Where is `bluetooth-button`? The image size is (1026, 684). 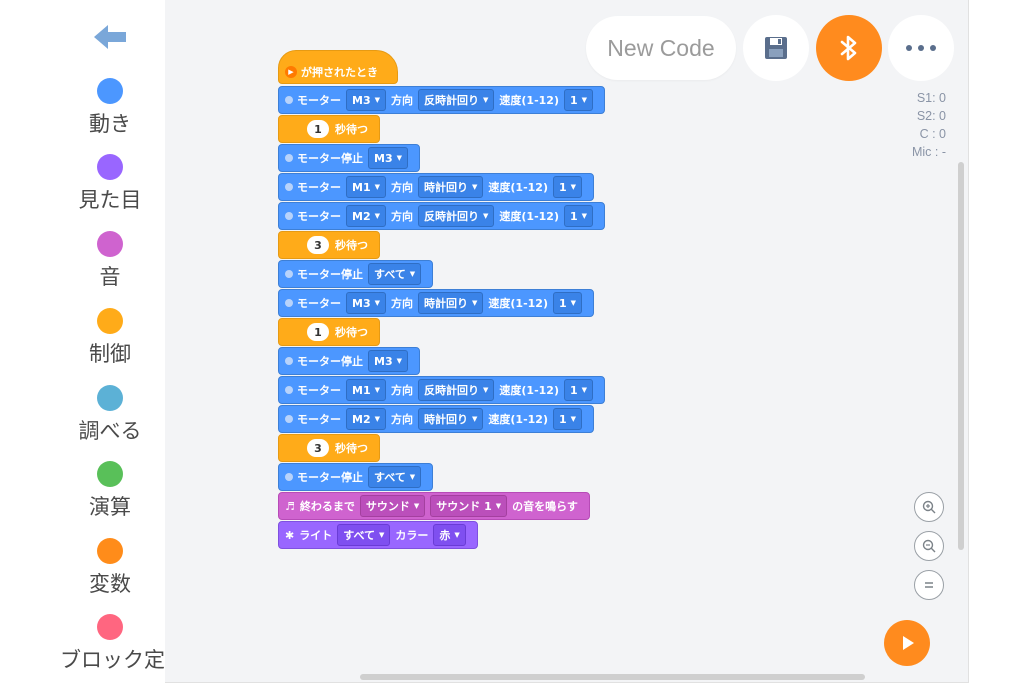 bluetooth-button is located at coordinates (849, 48).